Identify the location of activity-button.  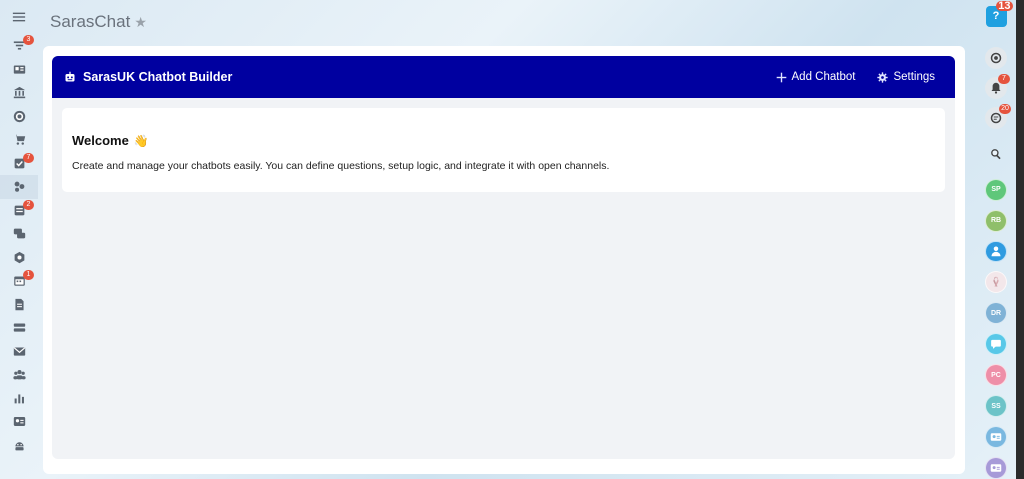
(996, 57).